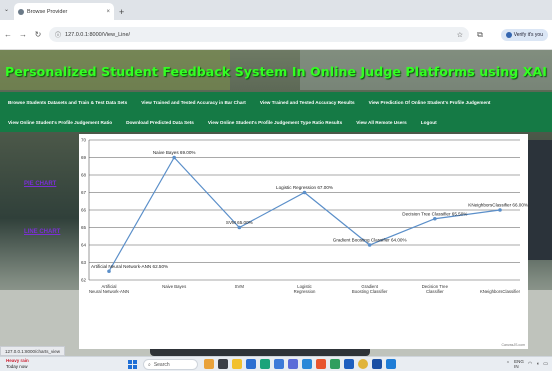 The image size is (552, 371). Describe the element at coordinates (545, 364) in the screenshot. I see `battery-icon: ▭` at that location.